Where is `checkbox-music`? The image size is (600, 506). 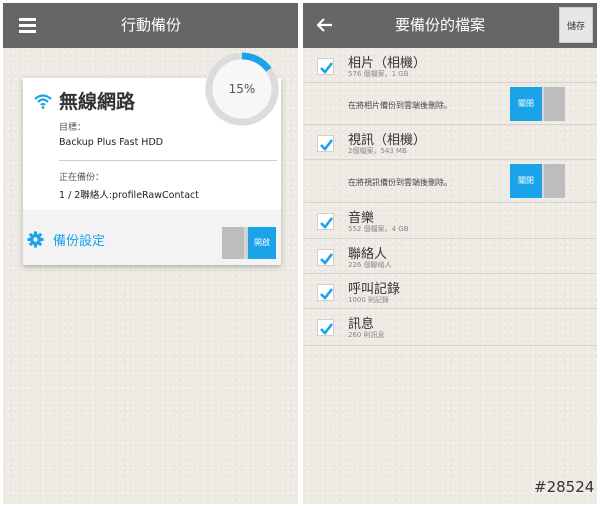
checkbox-music is located at coordinates (325, 221).